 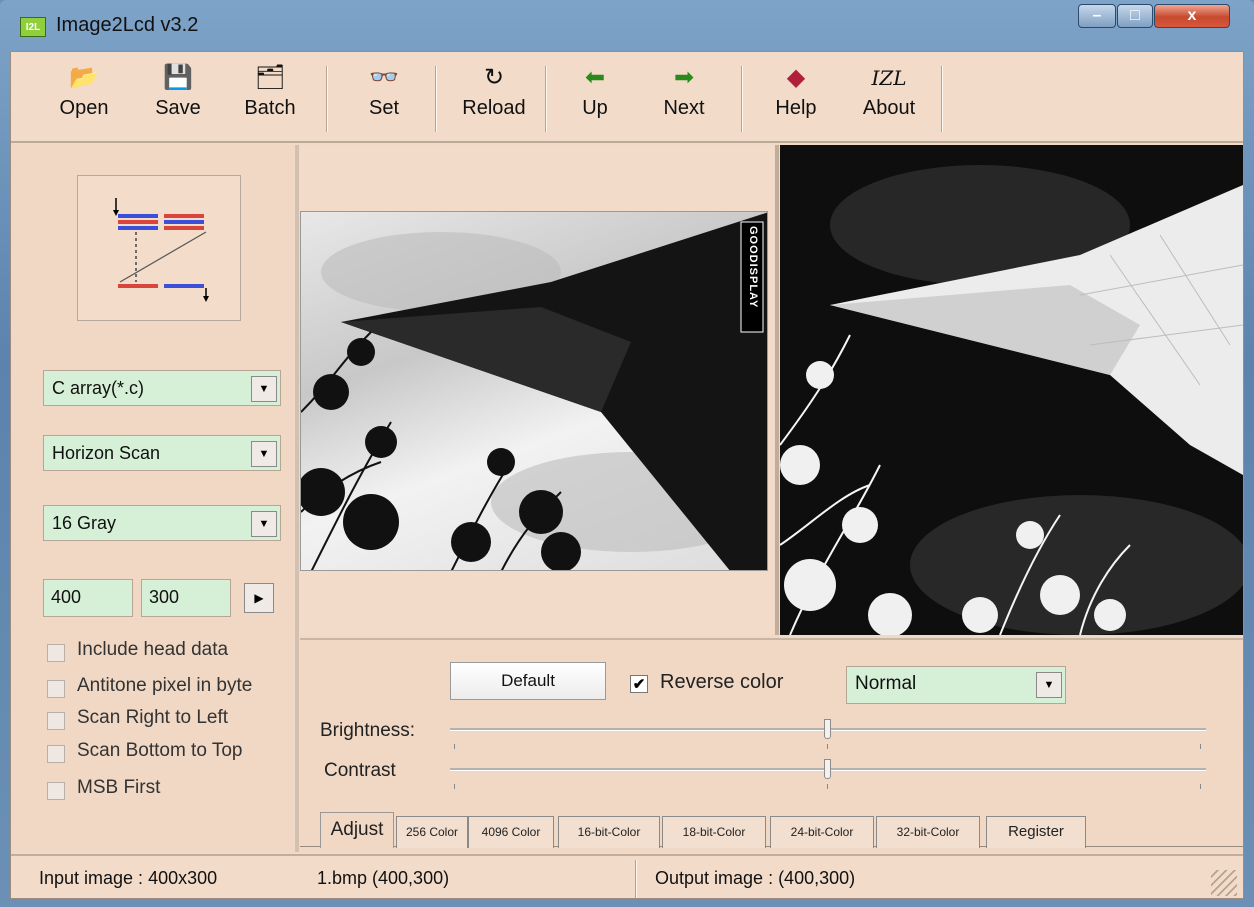 I want to click on set-button: 👓 Set, so click(x=384, y=99).